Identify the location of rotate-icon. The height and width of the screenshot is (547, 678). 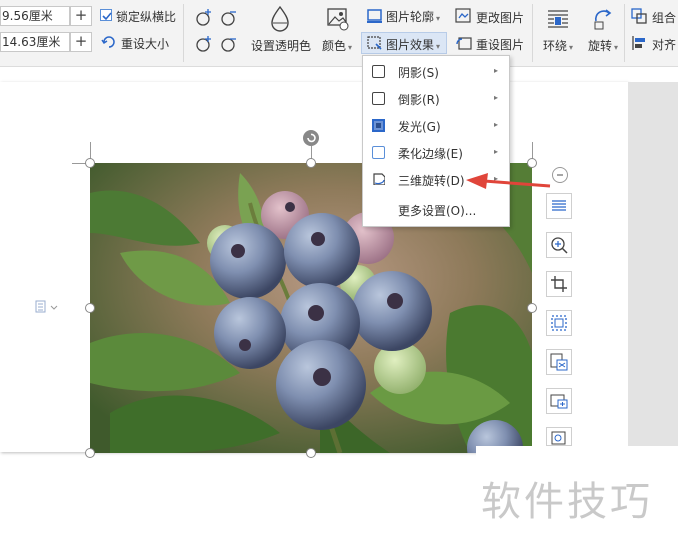
(603, 19).